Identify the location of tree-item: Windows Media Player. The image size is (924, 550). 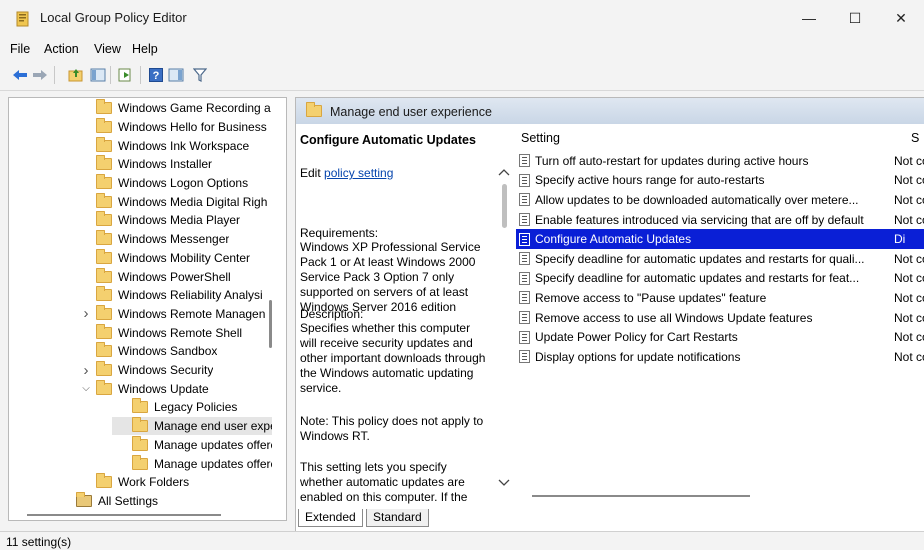
(140, 220).